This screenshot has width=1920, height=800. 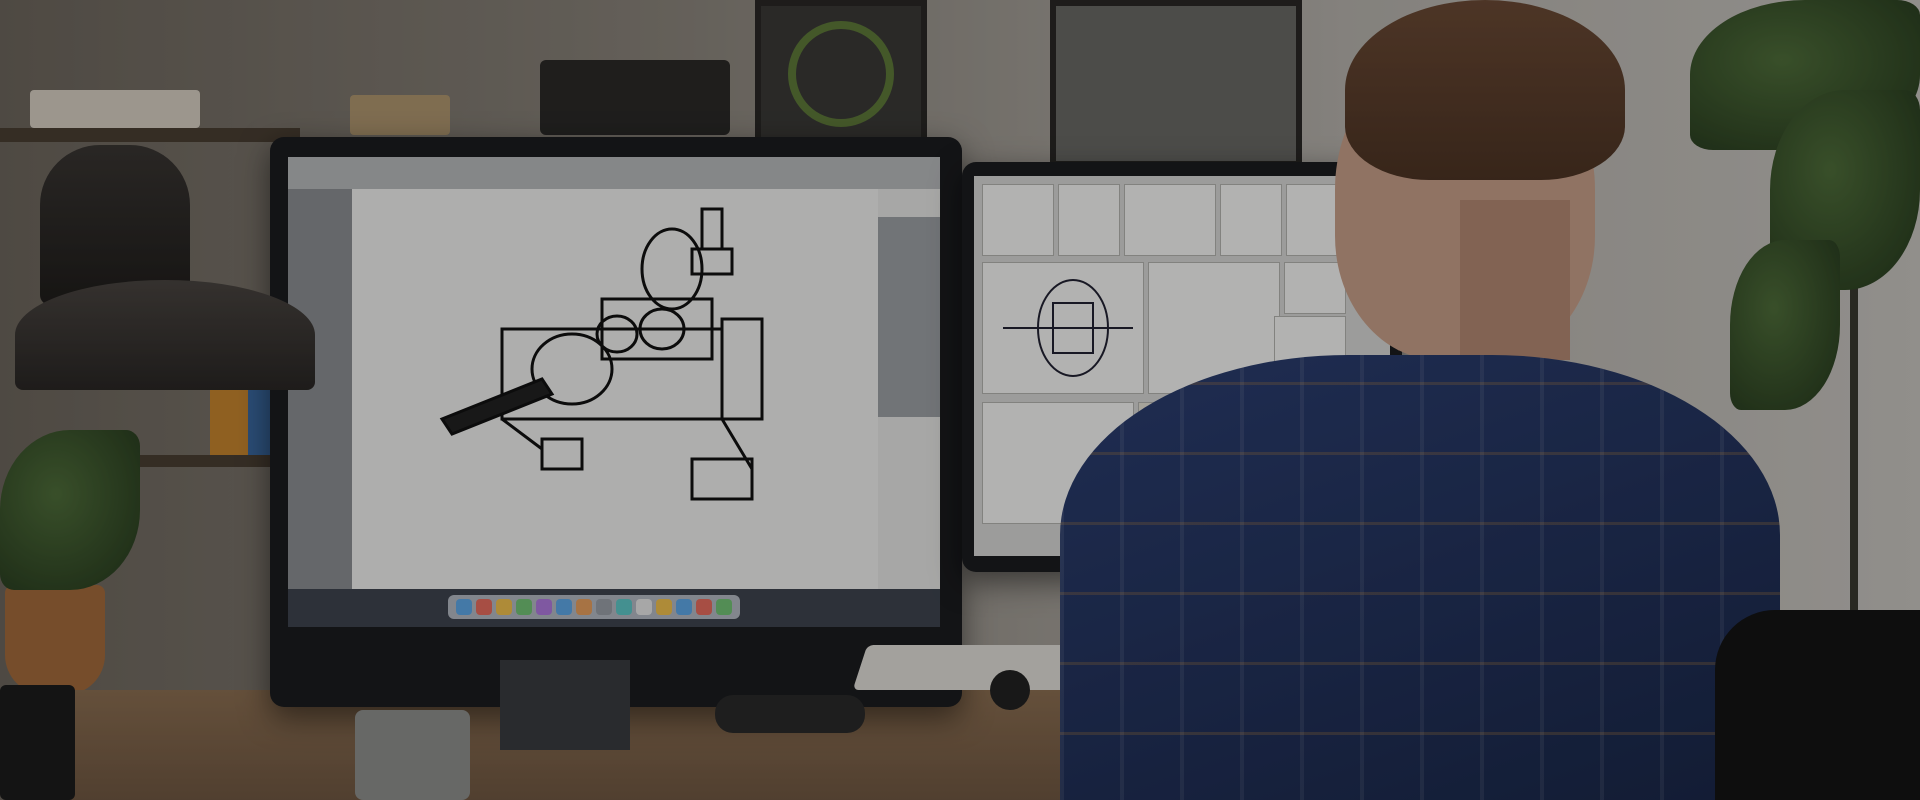 I want to click on shelf-box, so click(x=115, y=109).